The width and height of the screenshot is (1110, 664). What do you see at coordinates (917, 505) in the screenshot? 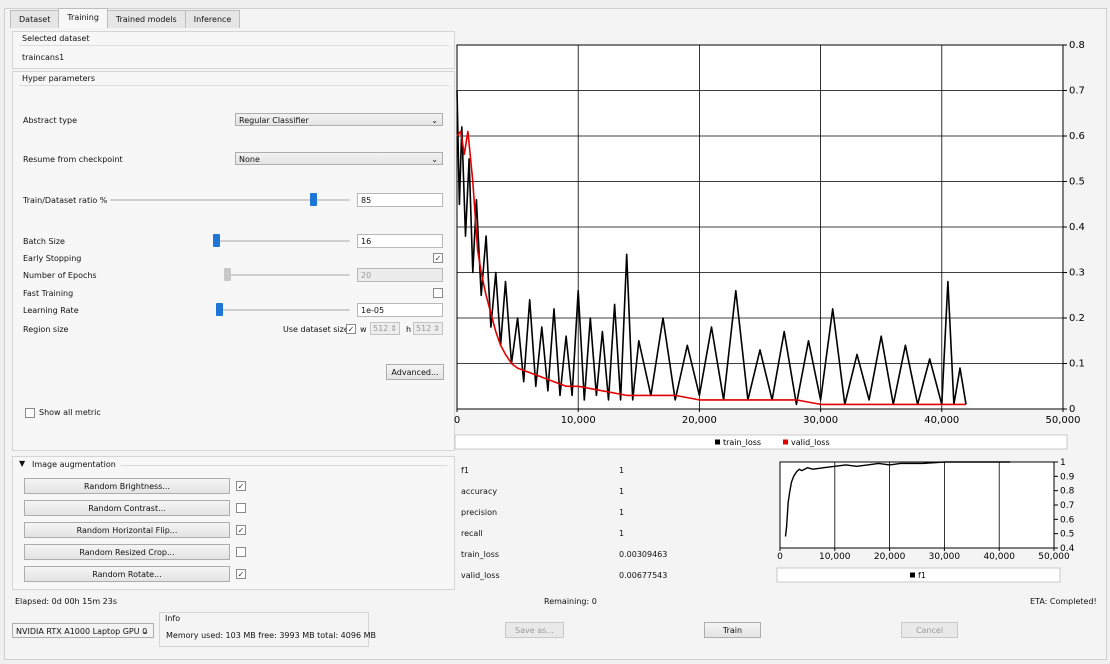
I see `plot-area` at bounding box center [917, 505].